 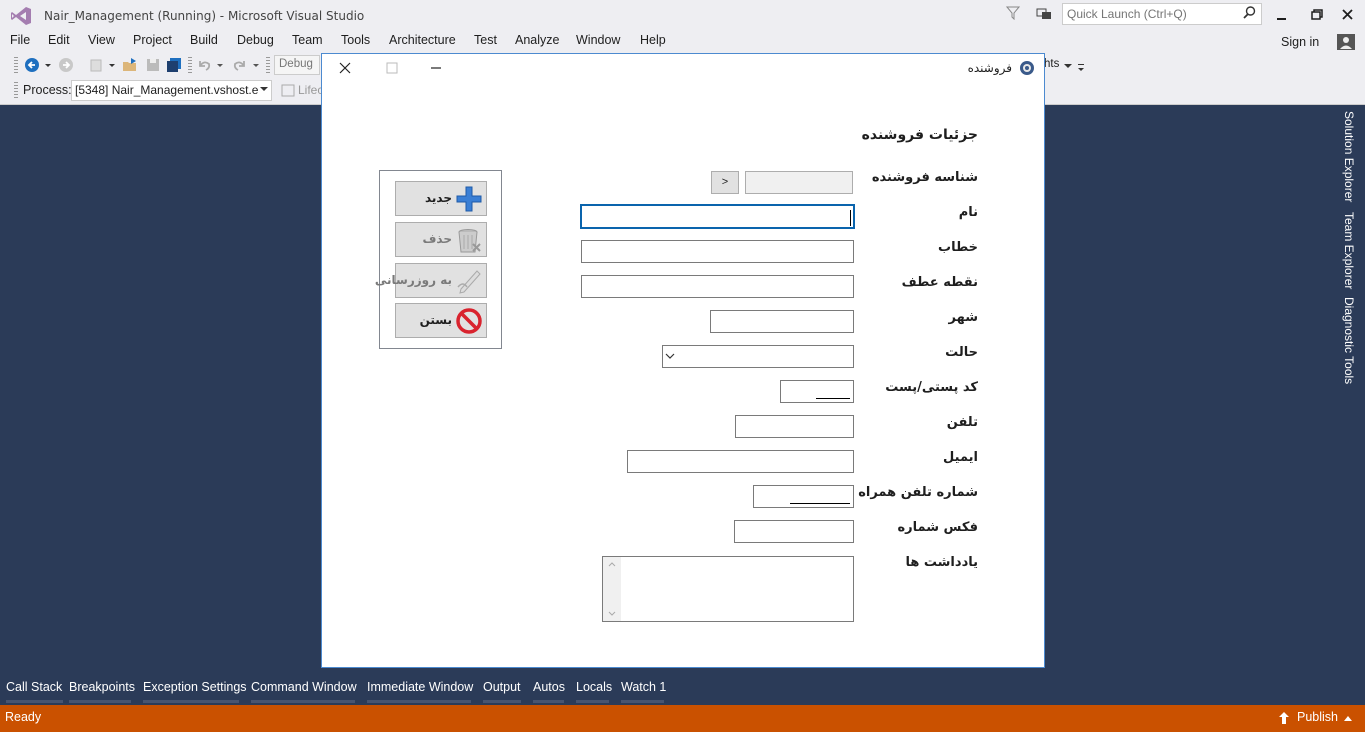 What do you see at coordinates (431, 280) in the screenshot?
I see `update-button: به روزرسانی` at bounding box center [431, 280].